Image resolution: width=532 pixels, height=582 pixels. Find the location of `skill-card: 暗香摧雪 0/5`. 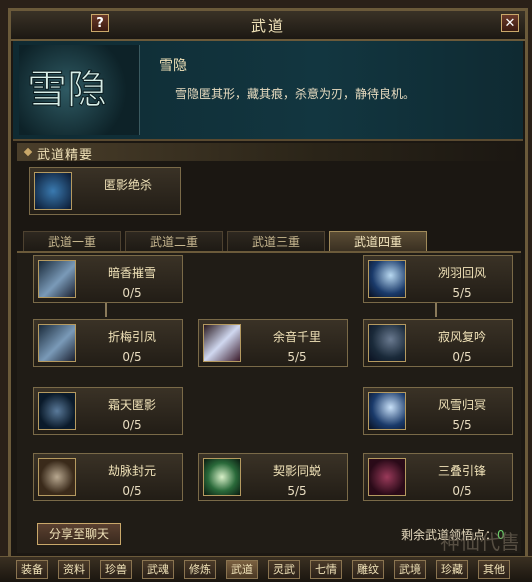

skill-card: 暗香摧雪 0/5 is located at coordinates (108, 279).